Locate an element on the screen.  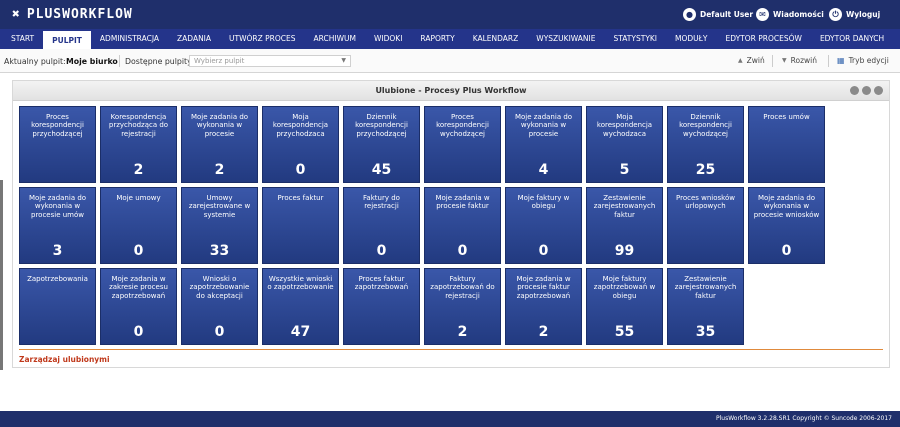
collapse-label: Zwiń is located at coordinates (755, 60).